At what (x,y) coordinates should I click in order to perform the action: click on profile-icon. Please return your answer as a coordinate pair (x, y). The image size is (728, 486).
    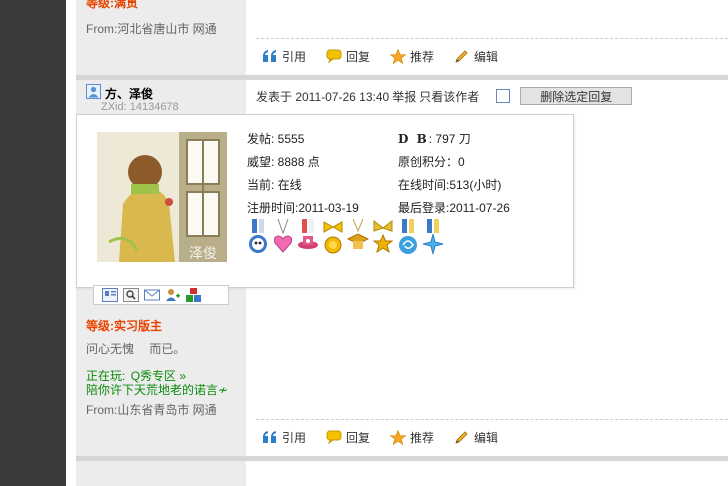
    Looking at the image, I should click on (110, 295).